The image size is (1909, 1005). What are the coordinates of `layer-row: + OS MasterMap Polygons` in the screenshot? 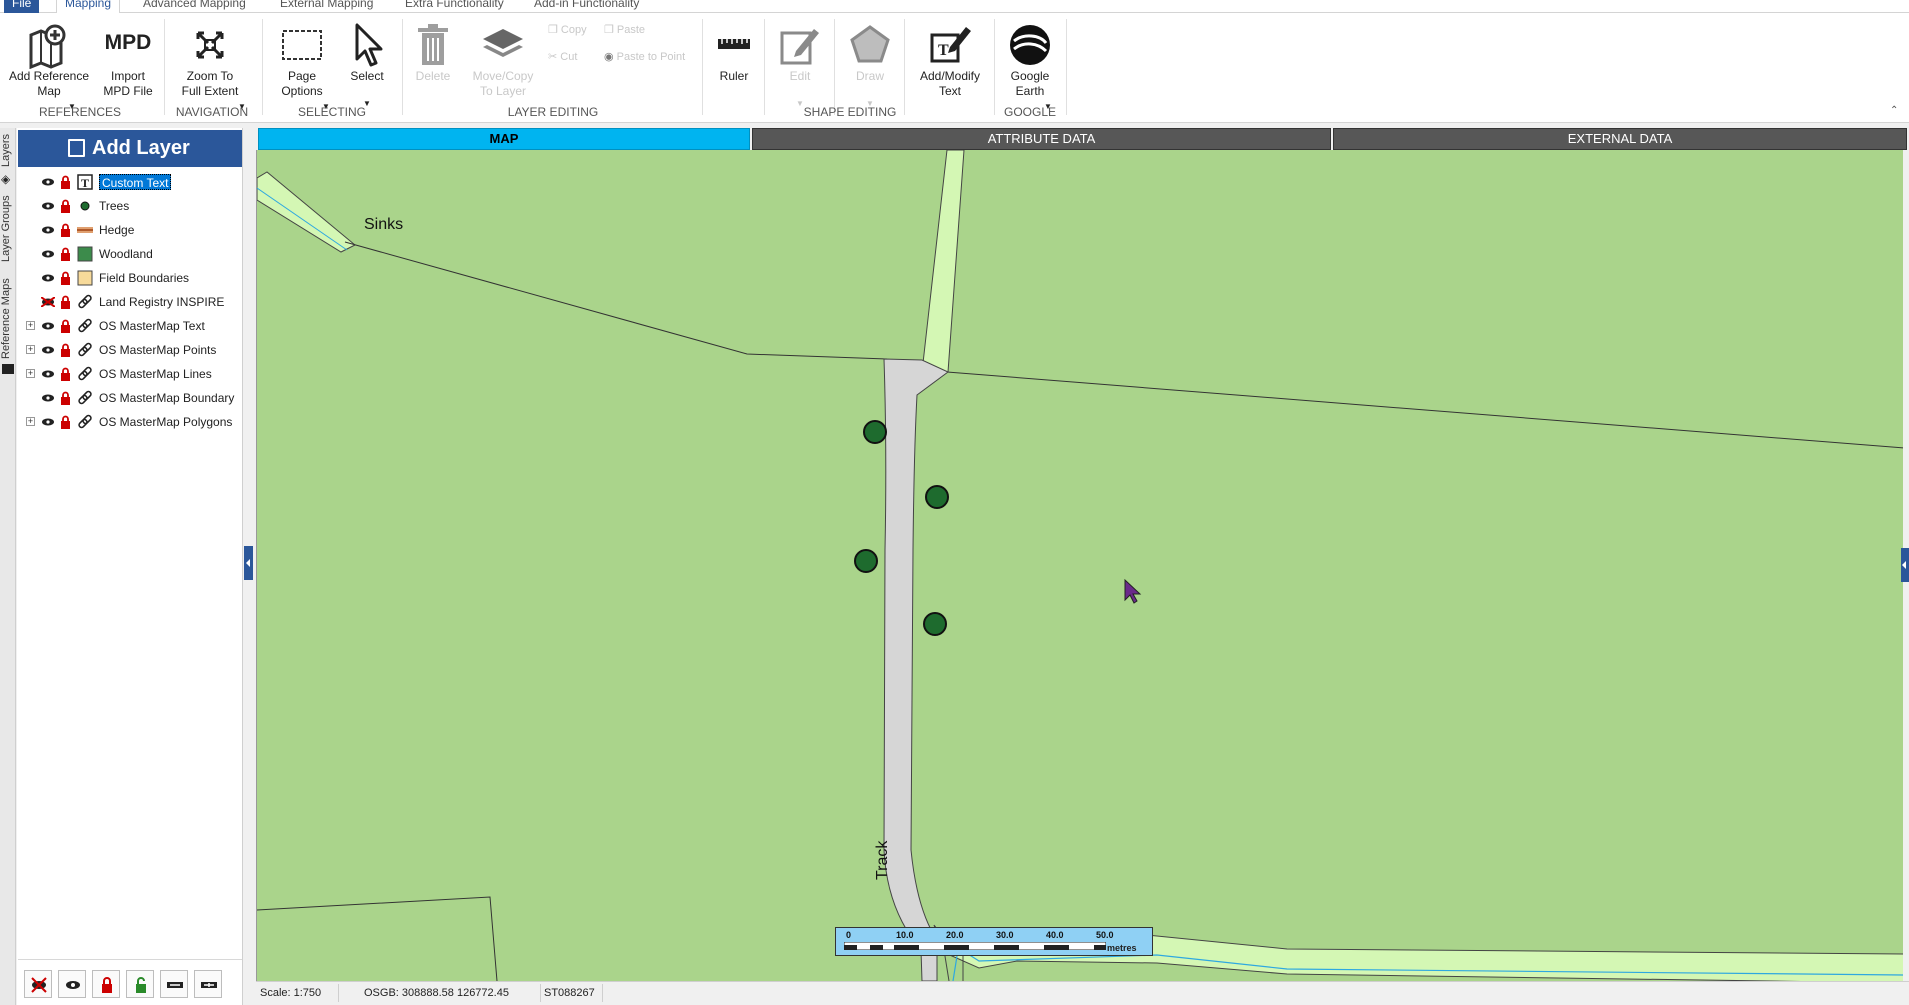 It's located at (129, 422).